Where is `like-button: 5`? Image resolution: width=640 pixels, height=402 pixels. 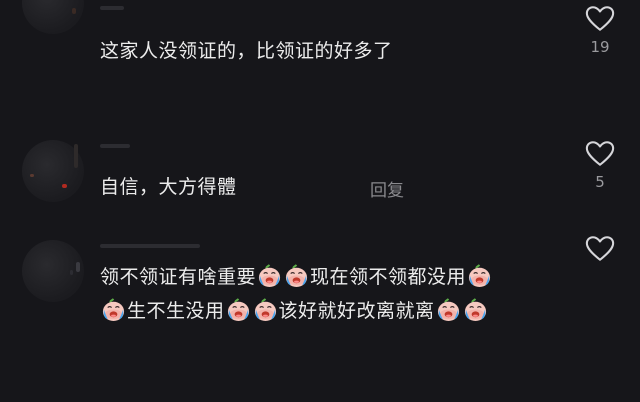 like-button: 5 is located at coordinates (600, 165).